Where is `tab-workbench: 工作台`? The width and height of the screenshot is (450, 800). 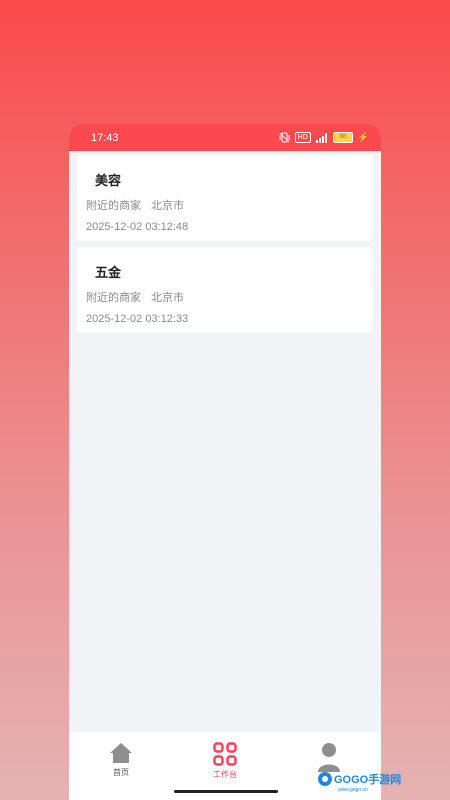 tab-workbench: 工作台 is located at coordinates (225, 761).